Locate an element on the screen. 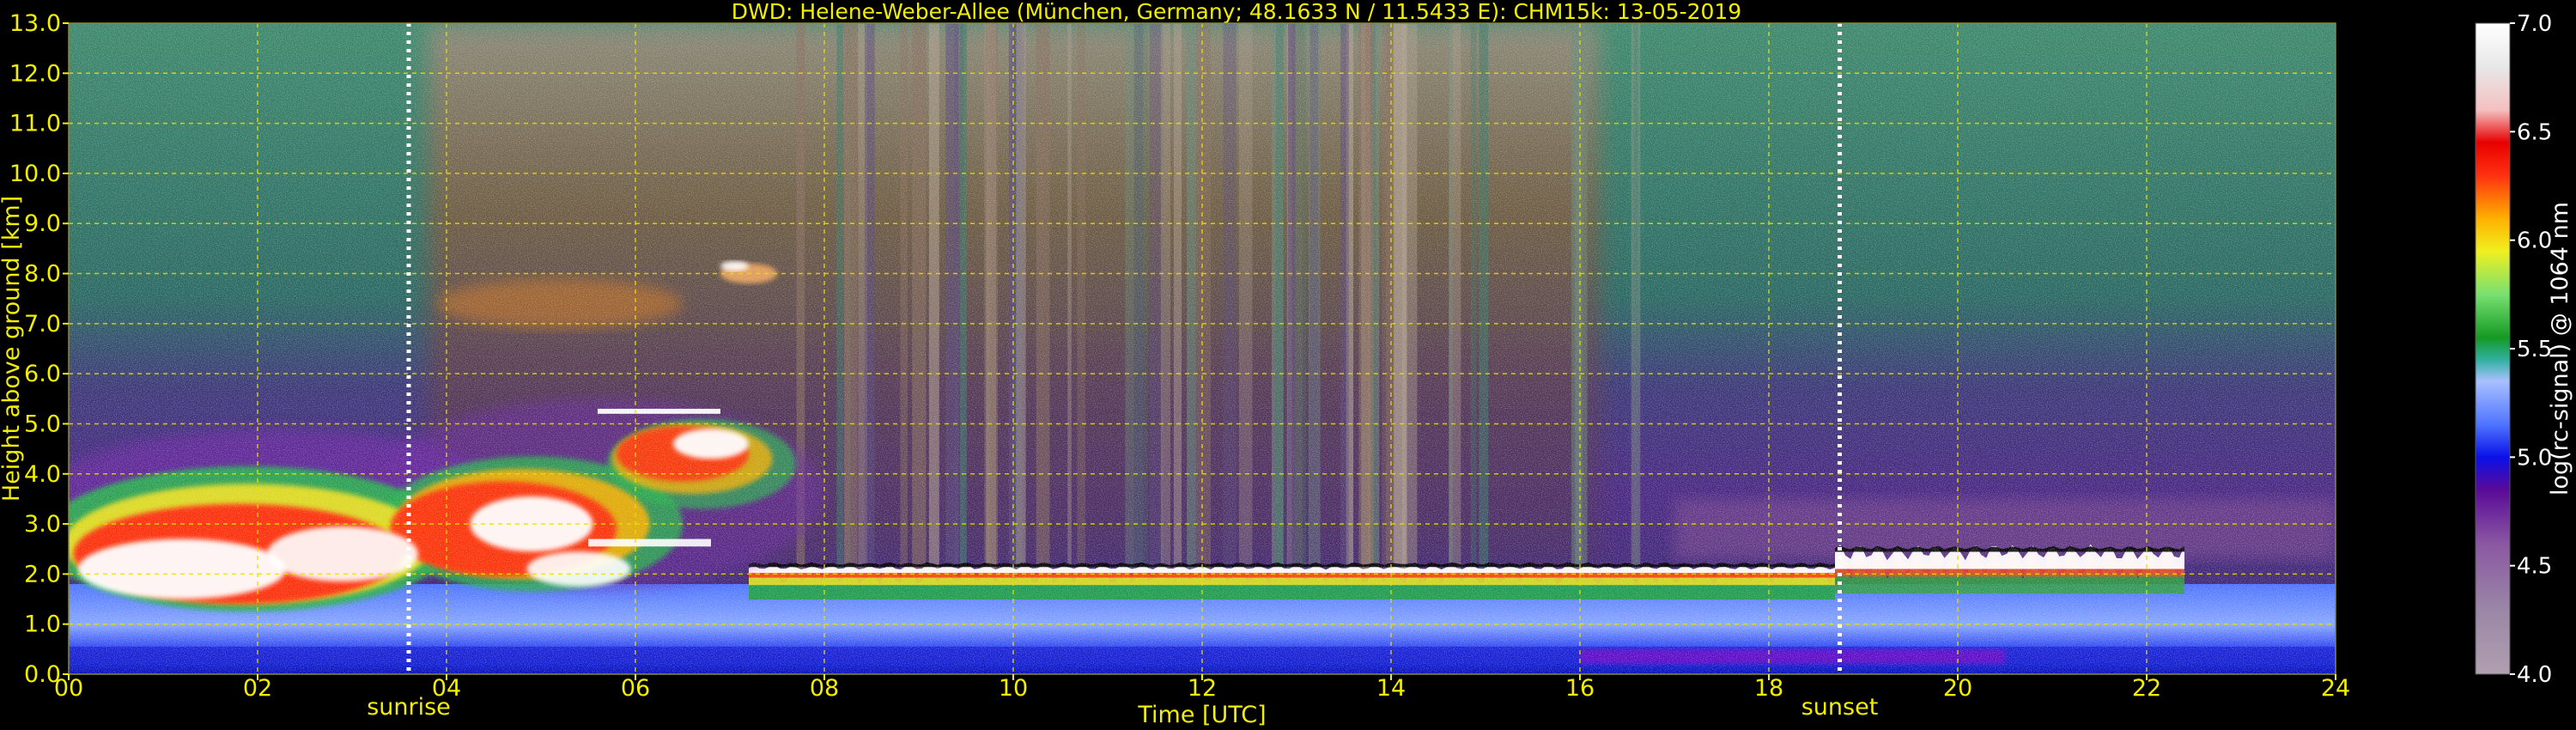 This screenshot has width=2576, height=730. sunset-label: sunset is located at coordinates (1840, 707).